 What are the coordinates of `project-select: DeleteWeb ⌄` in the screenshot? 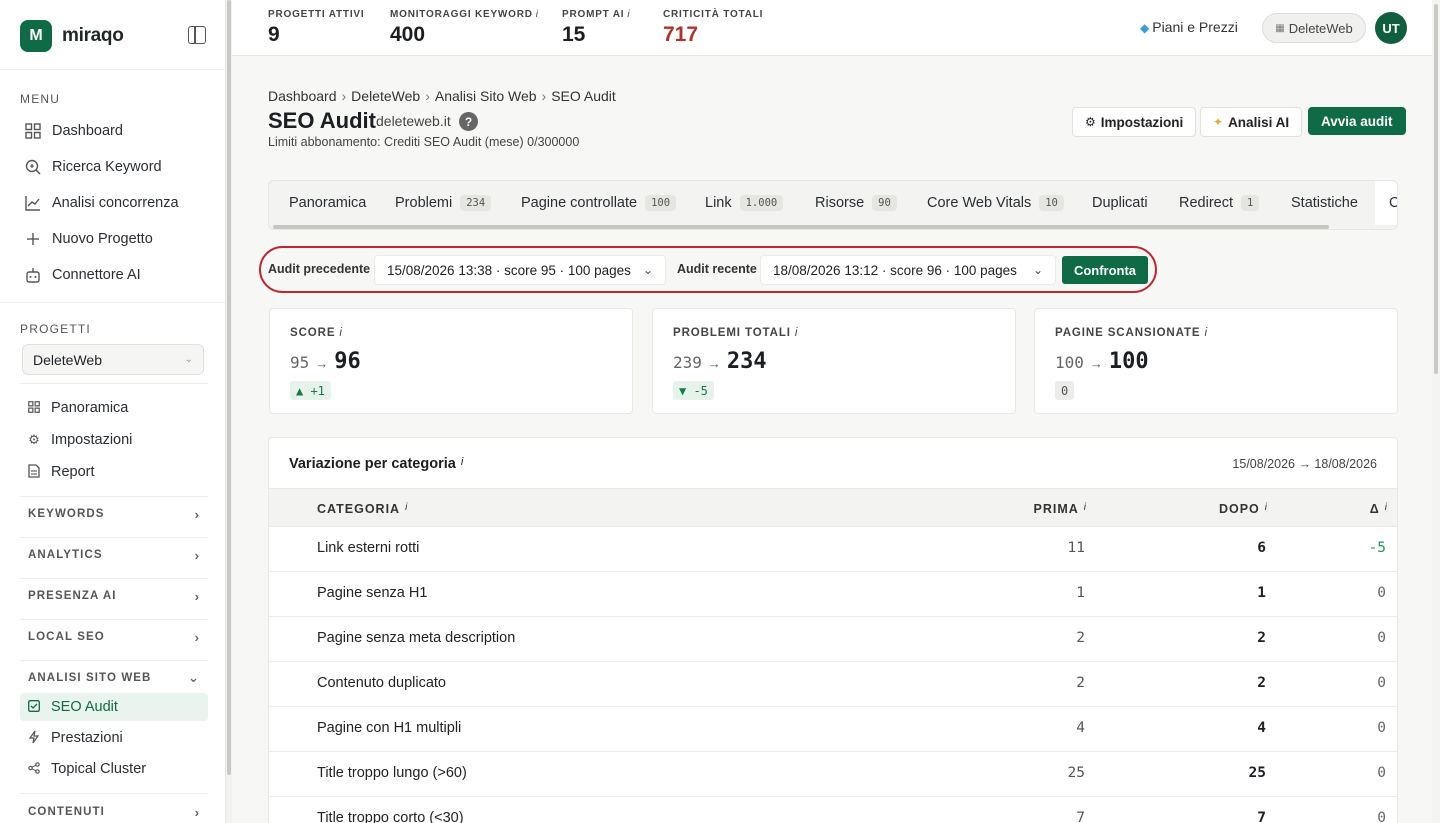 It's located at (113, 359).